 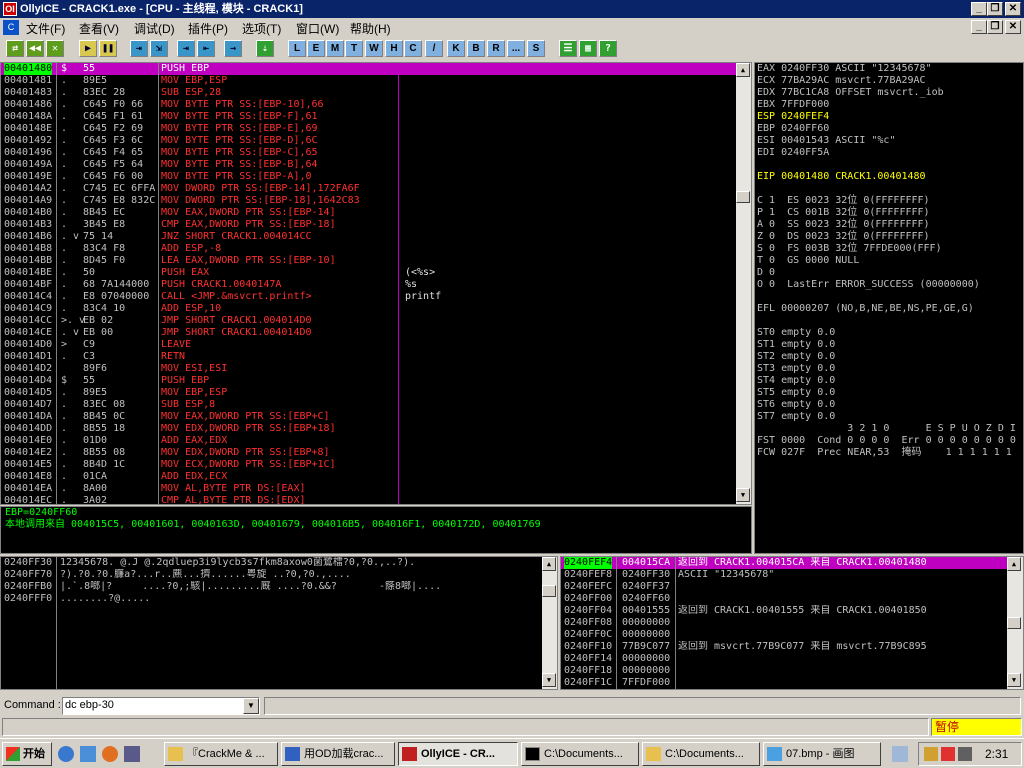 I want to click on stack-row: 0240FF14 00000000, so click(x=784, y=659).